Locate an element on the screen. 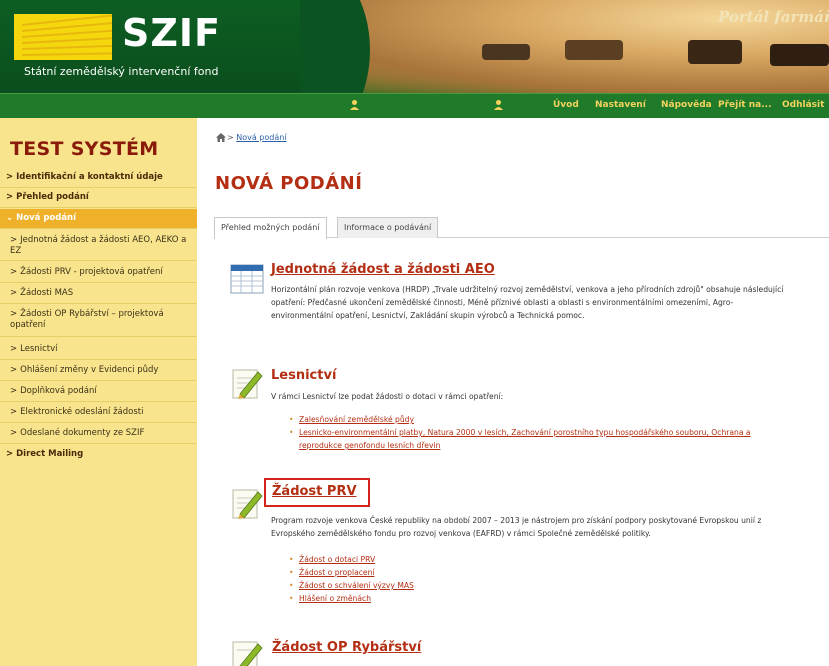 The image size is (829, 666). list-item: Zalesňování zemědělské půdy is located at coordinates (554, 419).